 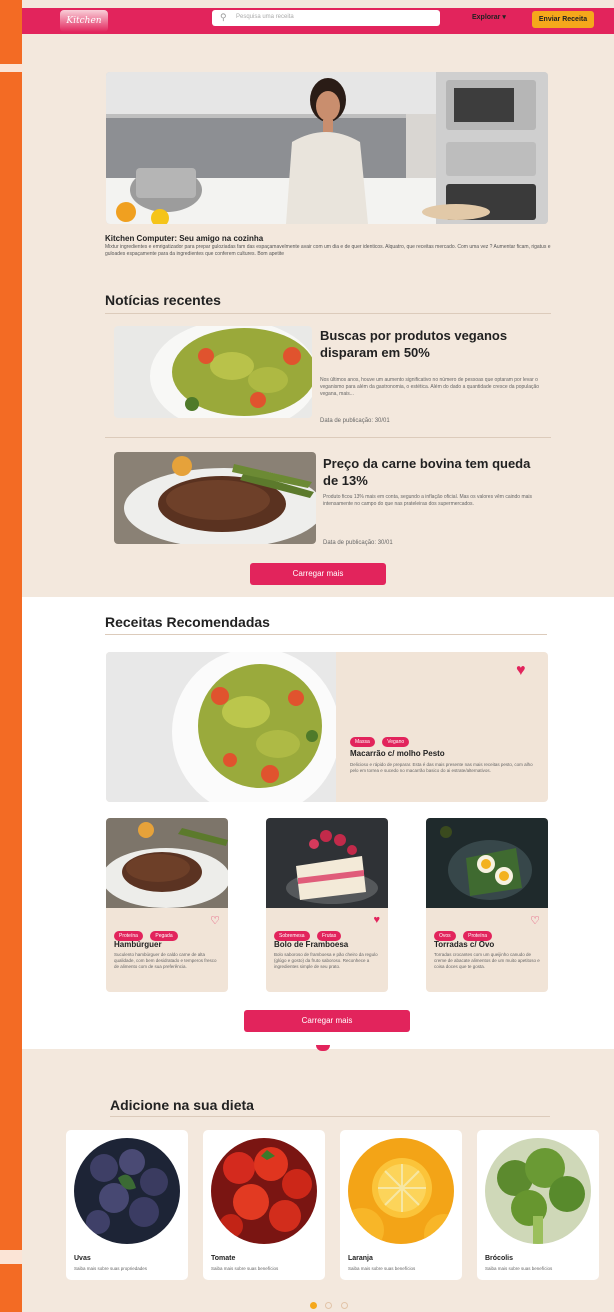 I want to click on diet-item-name: Uvas, so click(x=82, y=1258).